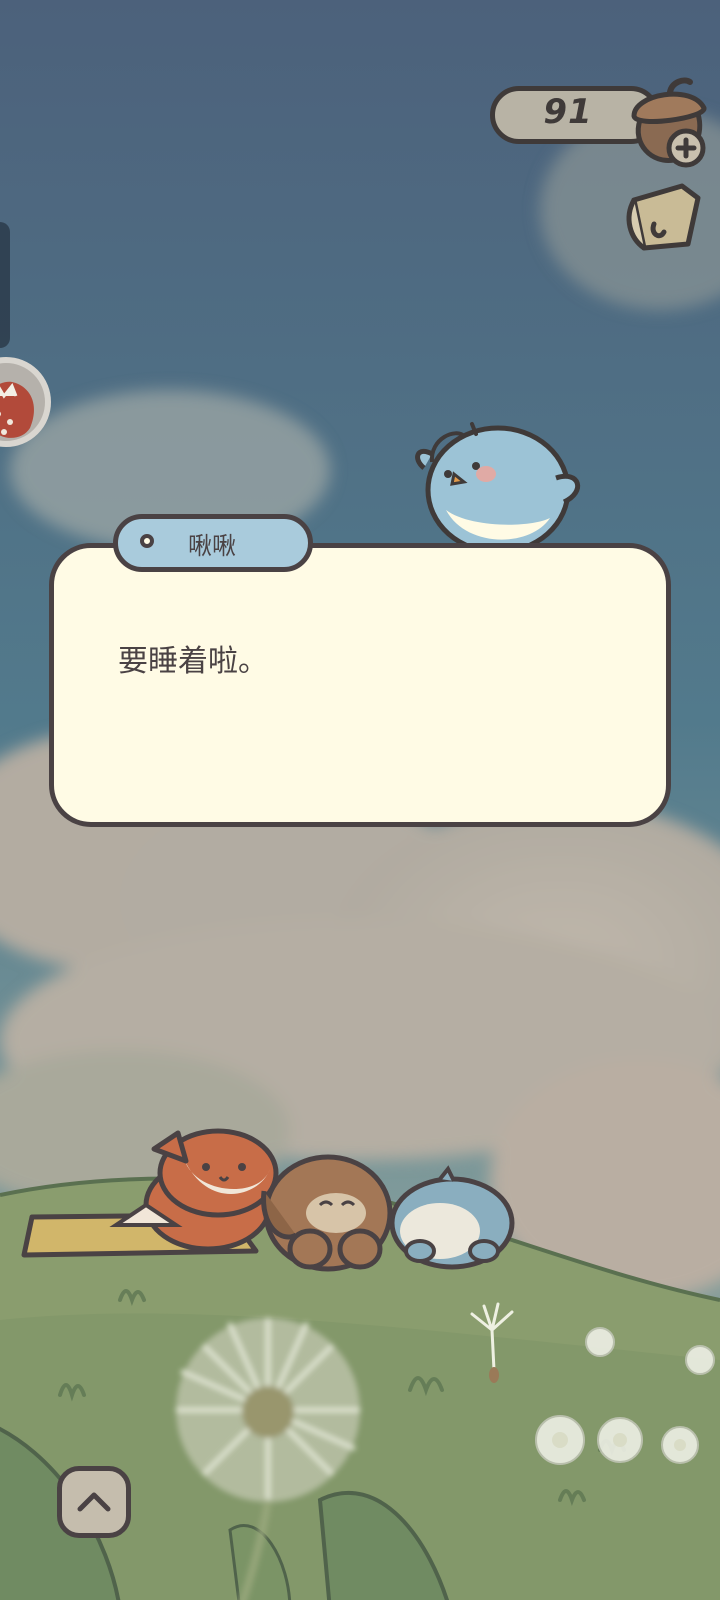  What do you see at coordinates (327, 1213) in the screenshot?
I see `dog-character` at bounding box center [327, 1213].